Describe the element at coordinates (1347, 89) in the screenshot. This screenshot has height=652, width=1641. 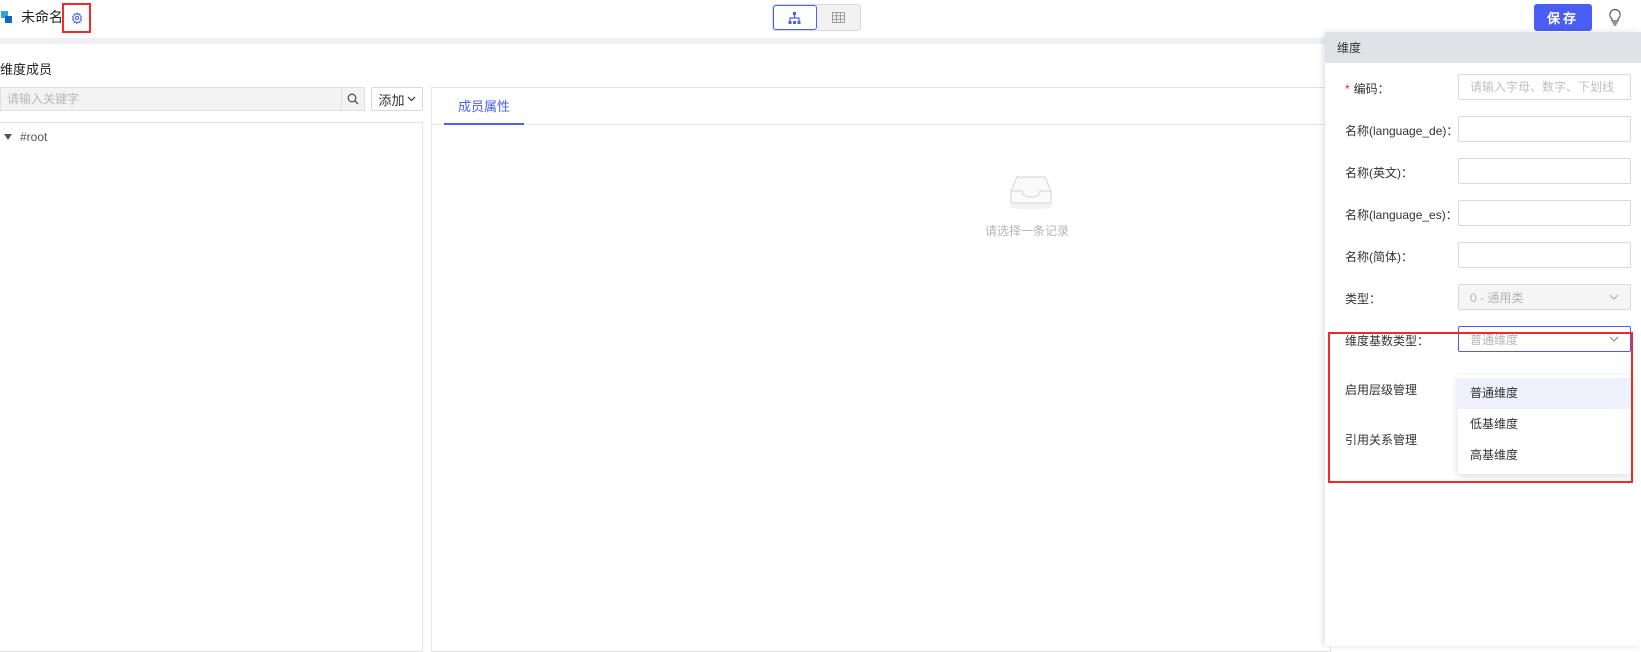
I see `required-marker: *` at that location.